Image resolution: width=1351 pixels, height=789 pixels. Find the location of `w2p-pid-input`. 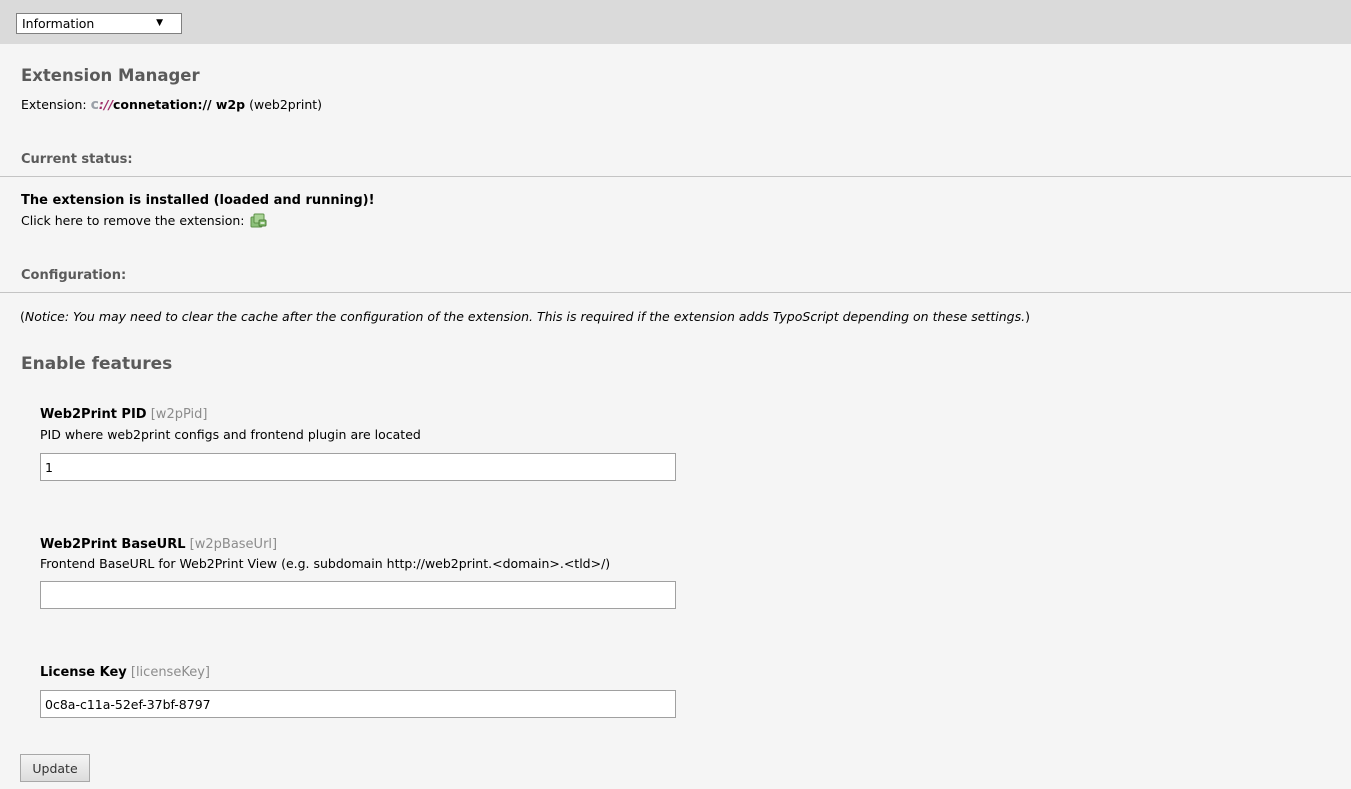

w2p-pid-input is located at coordinates (358, 467).